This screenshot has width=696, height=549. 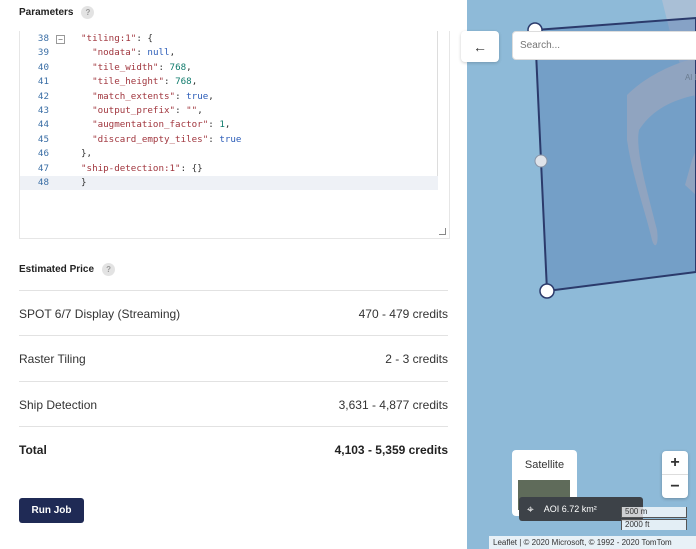 I want to click on editor-line: 45 "discard_empty_tiles": true, so click(x=229, y=140).